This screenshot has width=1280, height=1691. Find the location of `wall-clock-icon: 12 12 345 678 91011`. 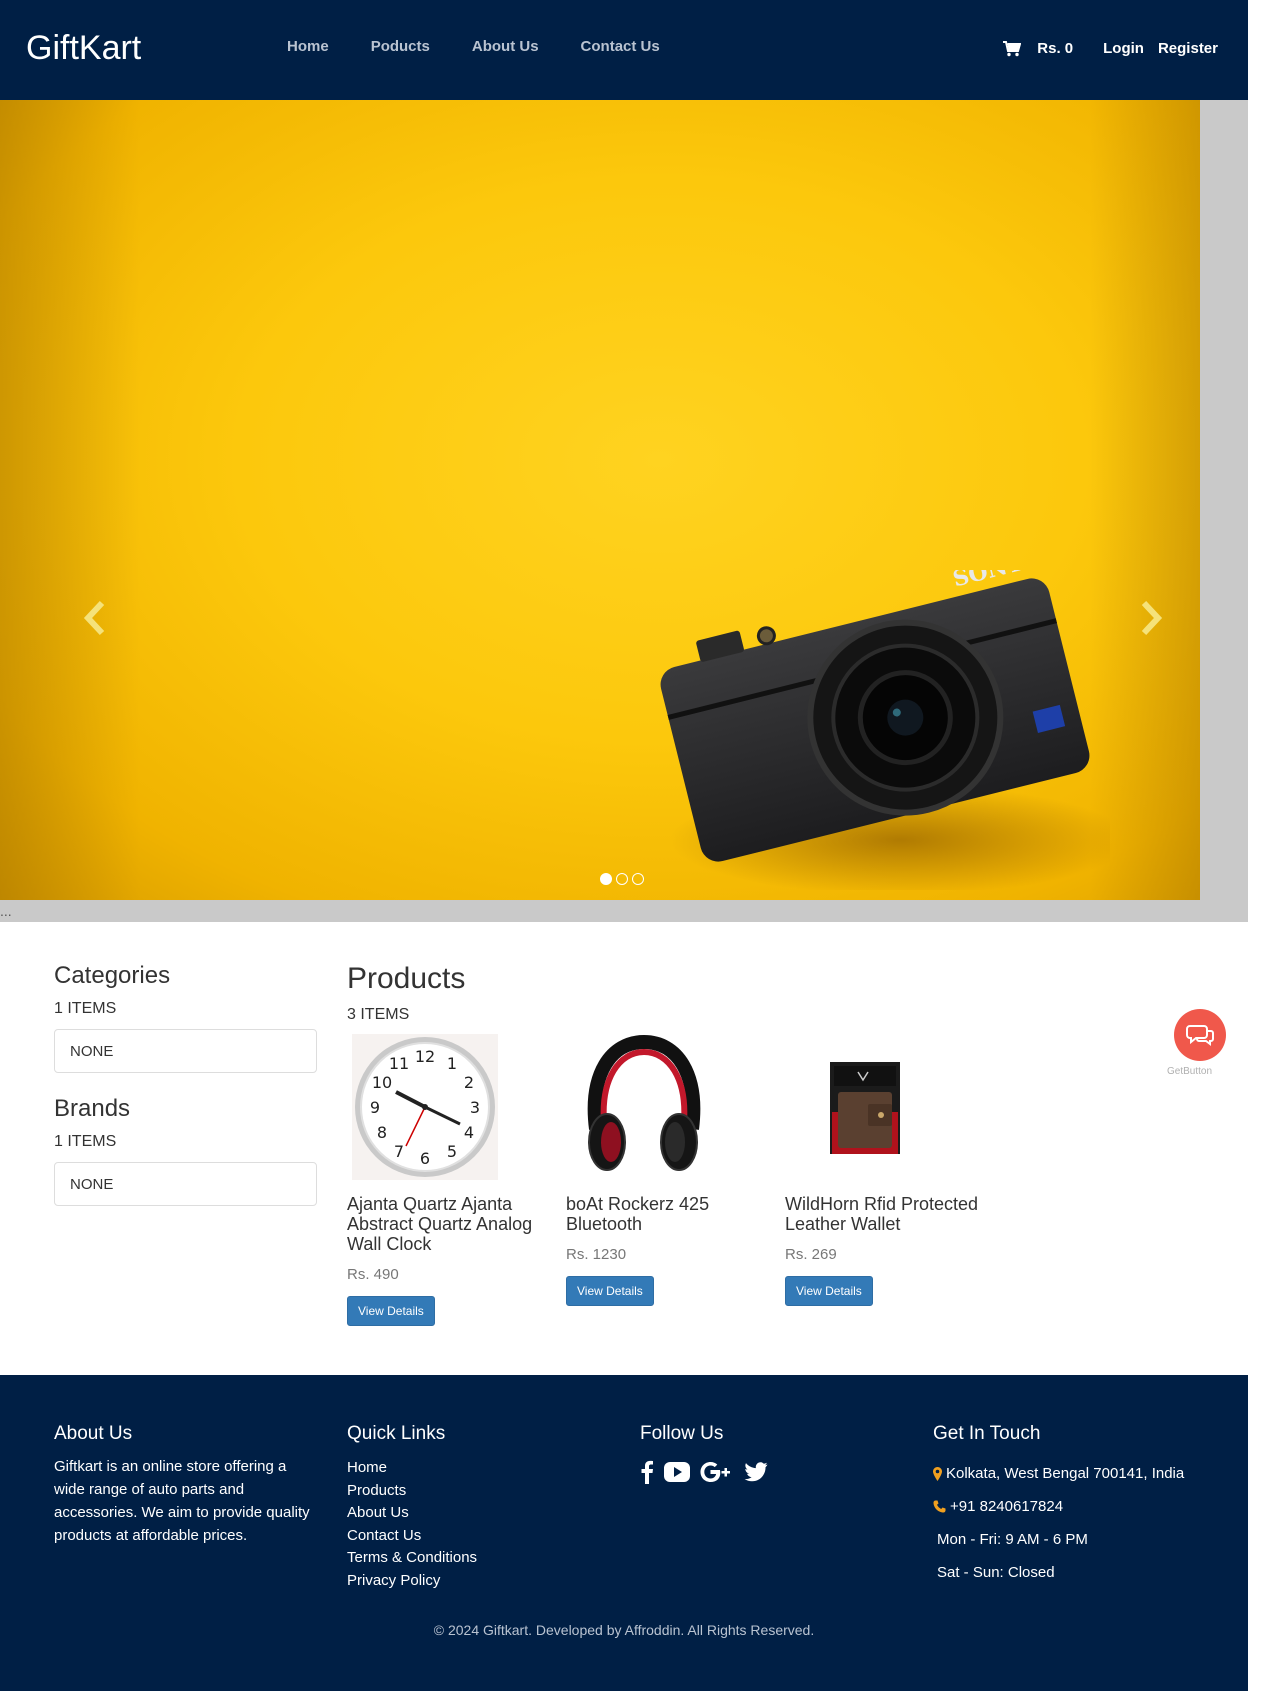

wall-clock-icon: 12 12 345 678 91011 is located at coordinates (425, 1107).